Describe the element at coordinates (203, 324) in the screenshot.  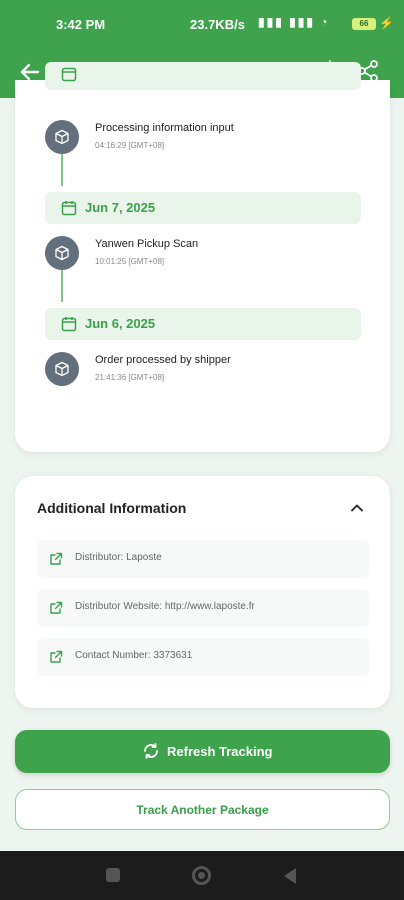
I see `date-bar: Jun 6, 2025` at that location.